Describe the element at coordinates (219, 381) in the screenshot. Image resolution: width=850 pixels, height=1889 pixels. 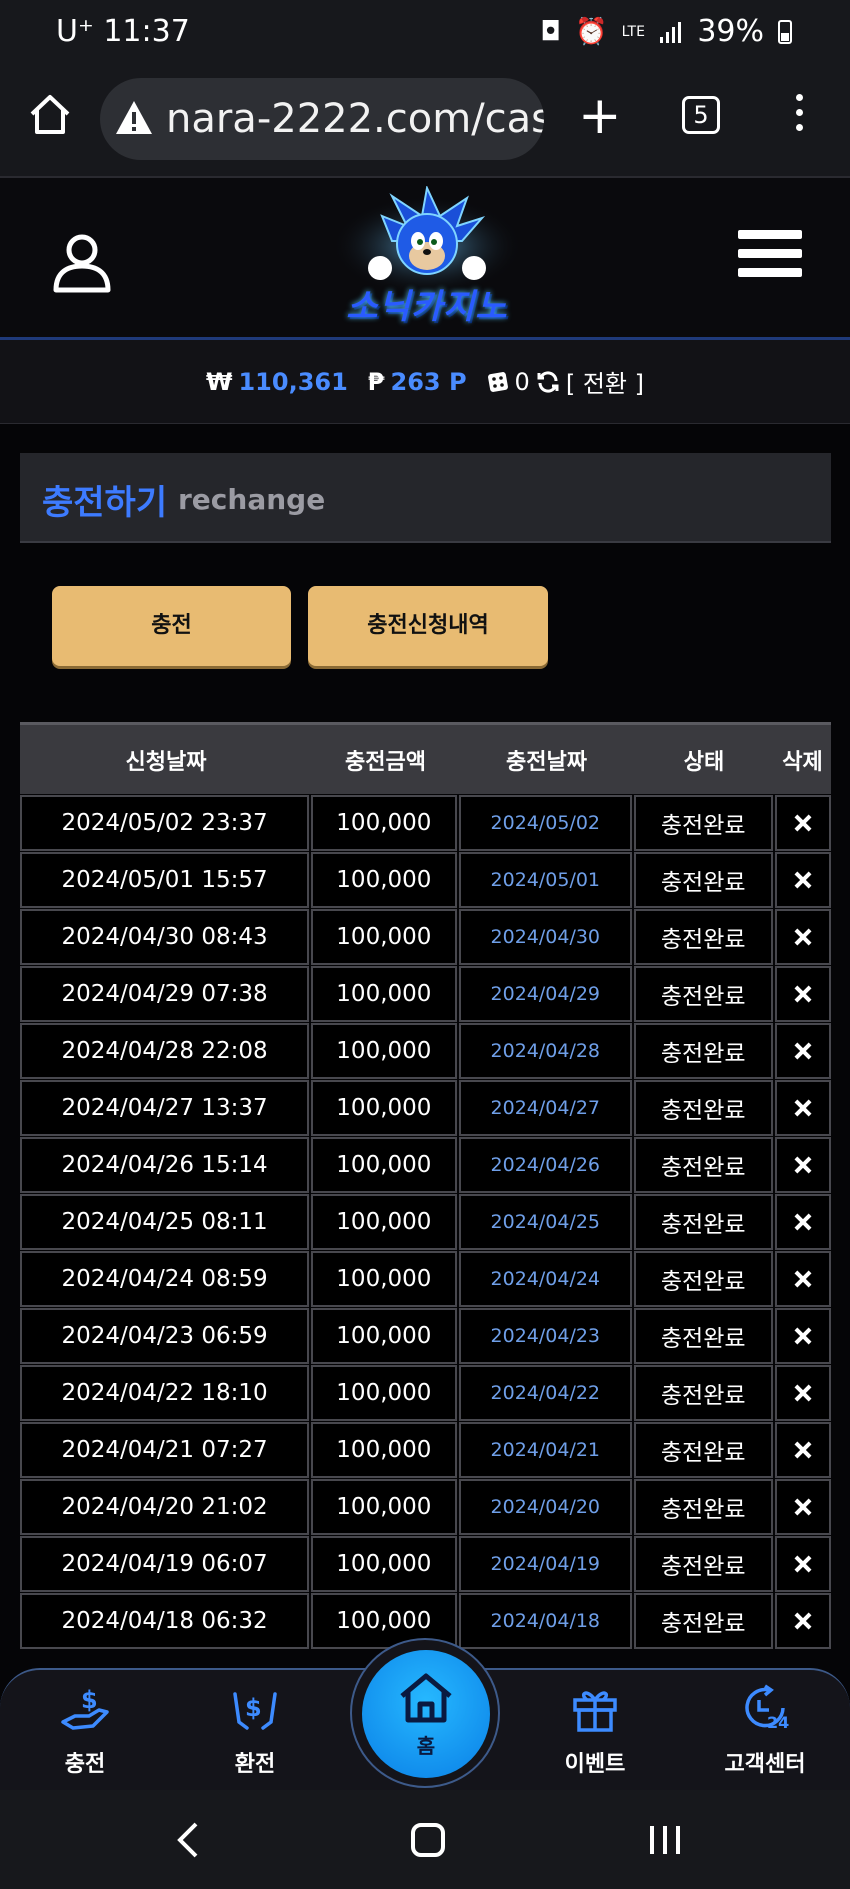
I see `won-icon: ₩` at that location.